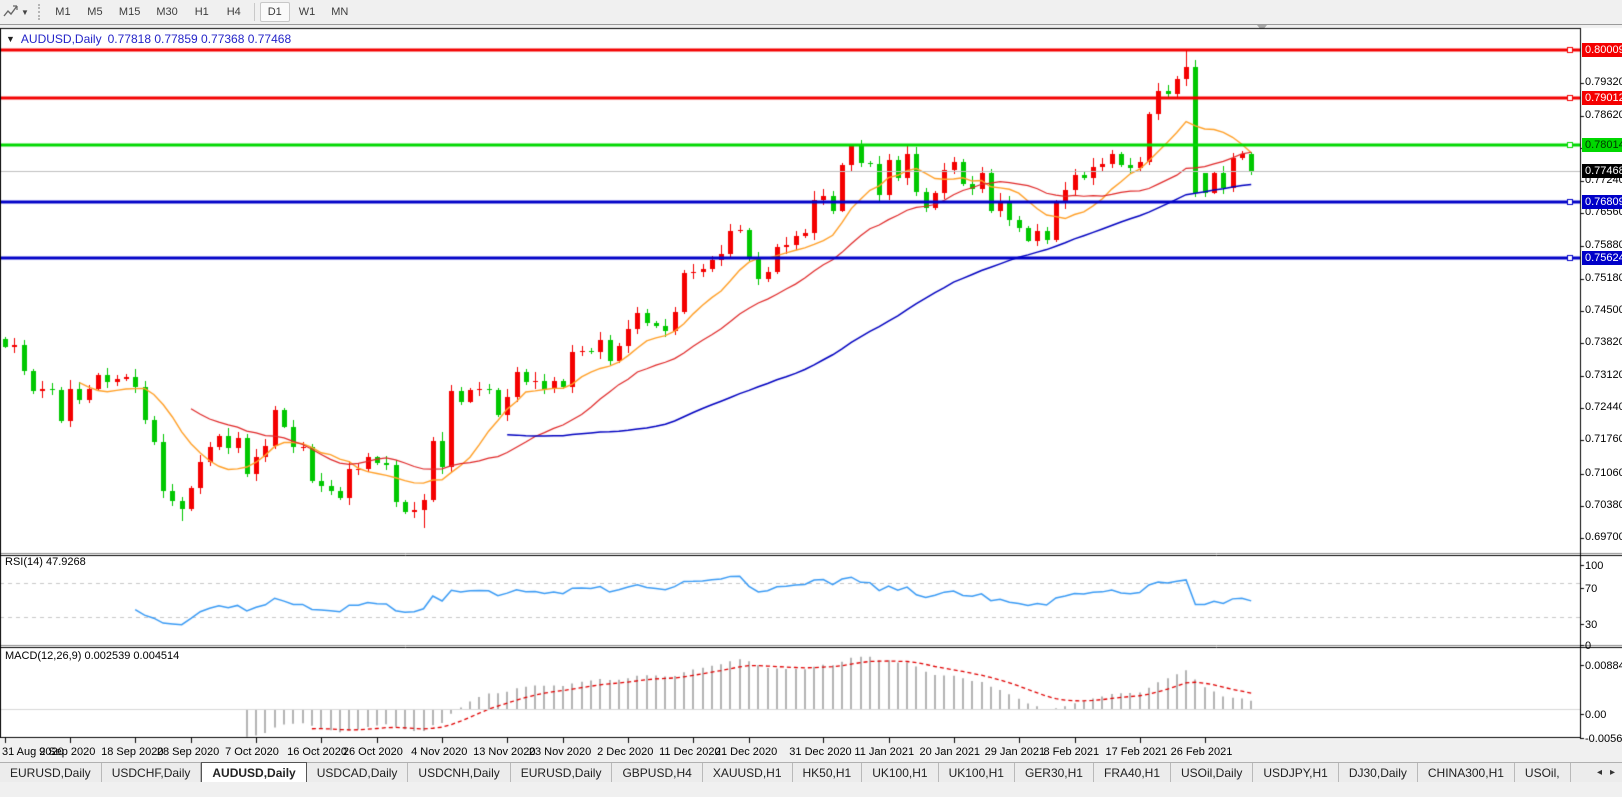 This screenshot has height=797, width=1622. Describe the element at coordinates (625, 752) in the screenshot. I see `date-axis-label: 2 Dec 2020` at that location.